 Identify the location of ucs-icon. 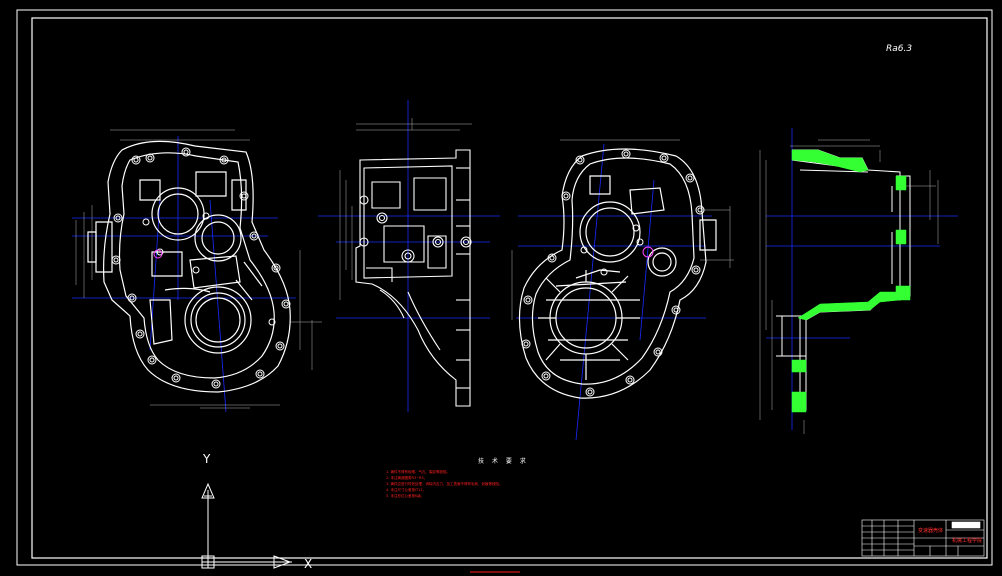
(246, 525).